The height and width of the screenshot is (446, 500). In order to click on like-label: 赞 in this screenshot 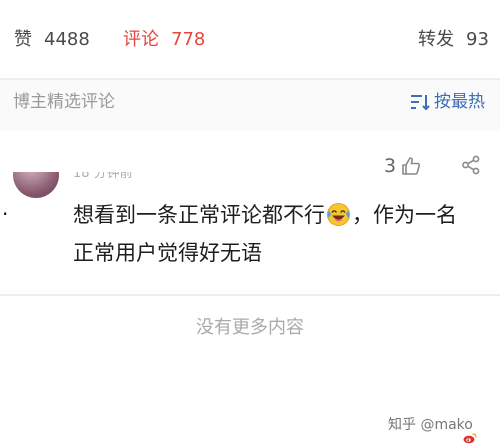, I will do `click(23, 39)`.